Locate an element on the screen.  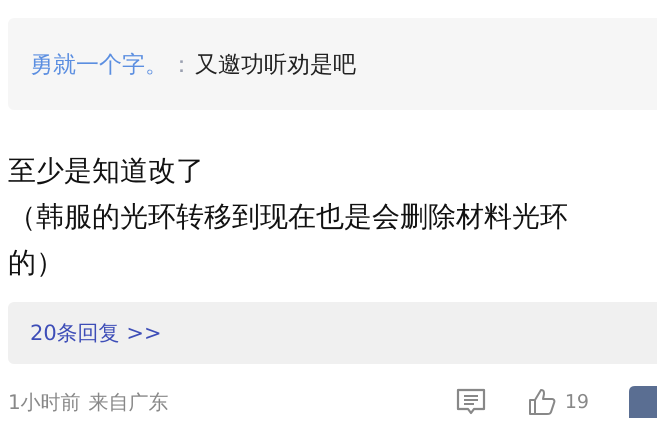
post-location: 来自广东 is located at coordinates (128, 402).